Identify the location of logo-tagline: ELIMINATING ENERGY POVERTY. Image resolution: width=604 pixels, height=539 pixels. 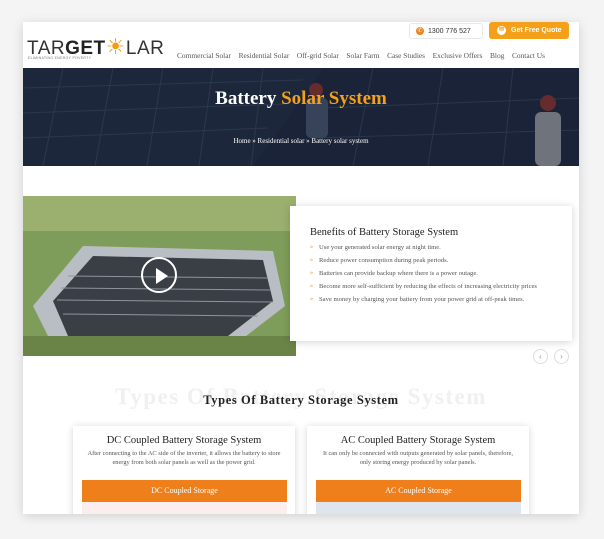
(60, 58).